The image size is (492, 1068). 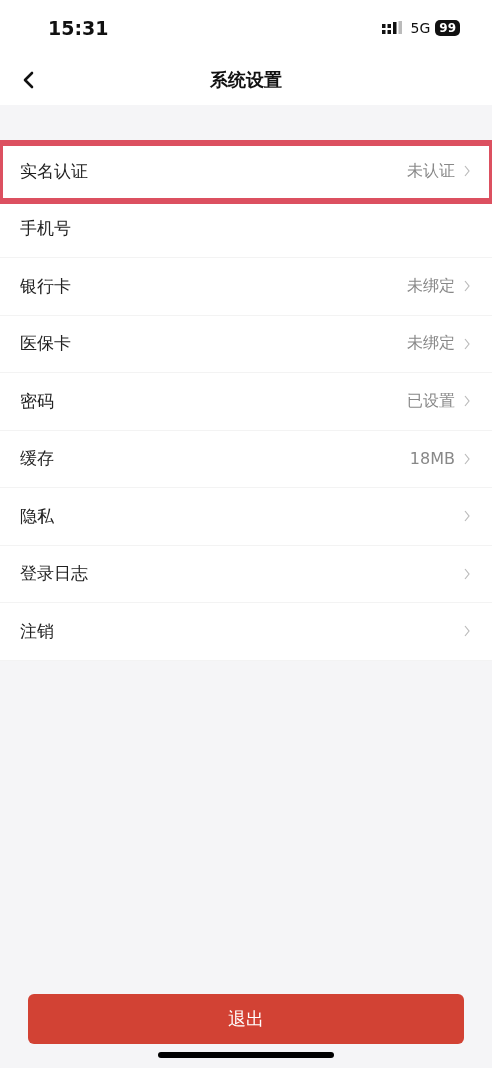 What do you see at coordinates (37, 459) in the screenshot?
I see `row-label: 缓存` at bounding box center [37, 459].